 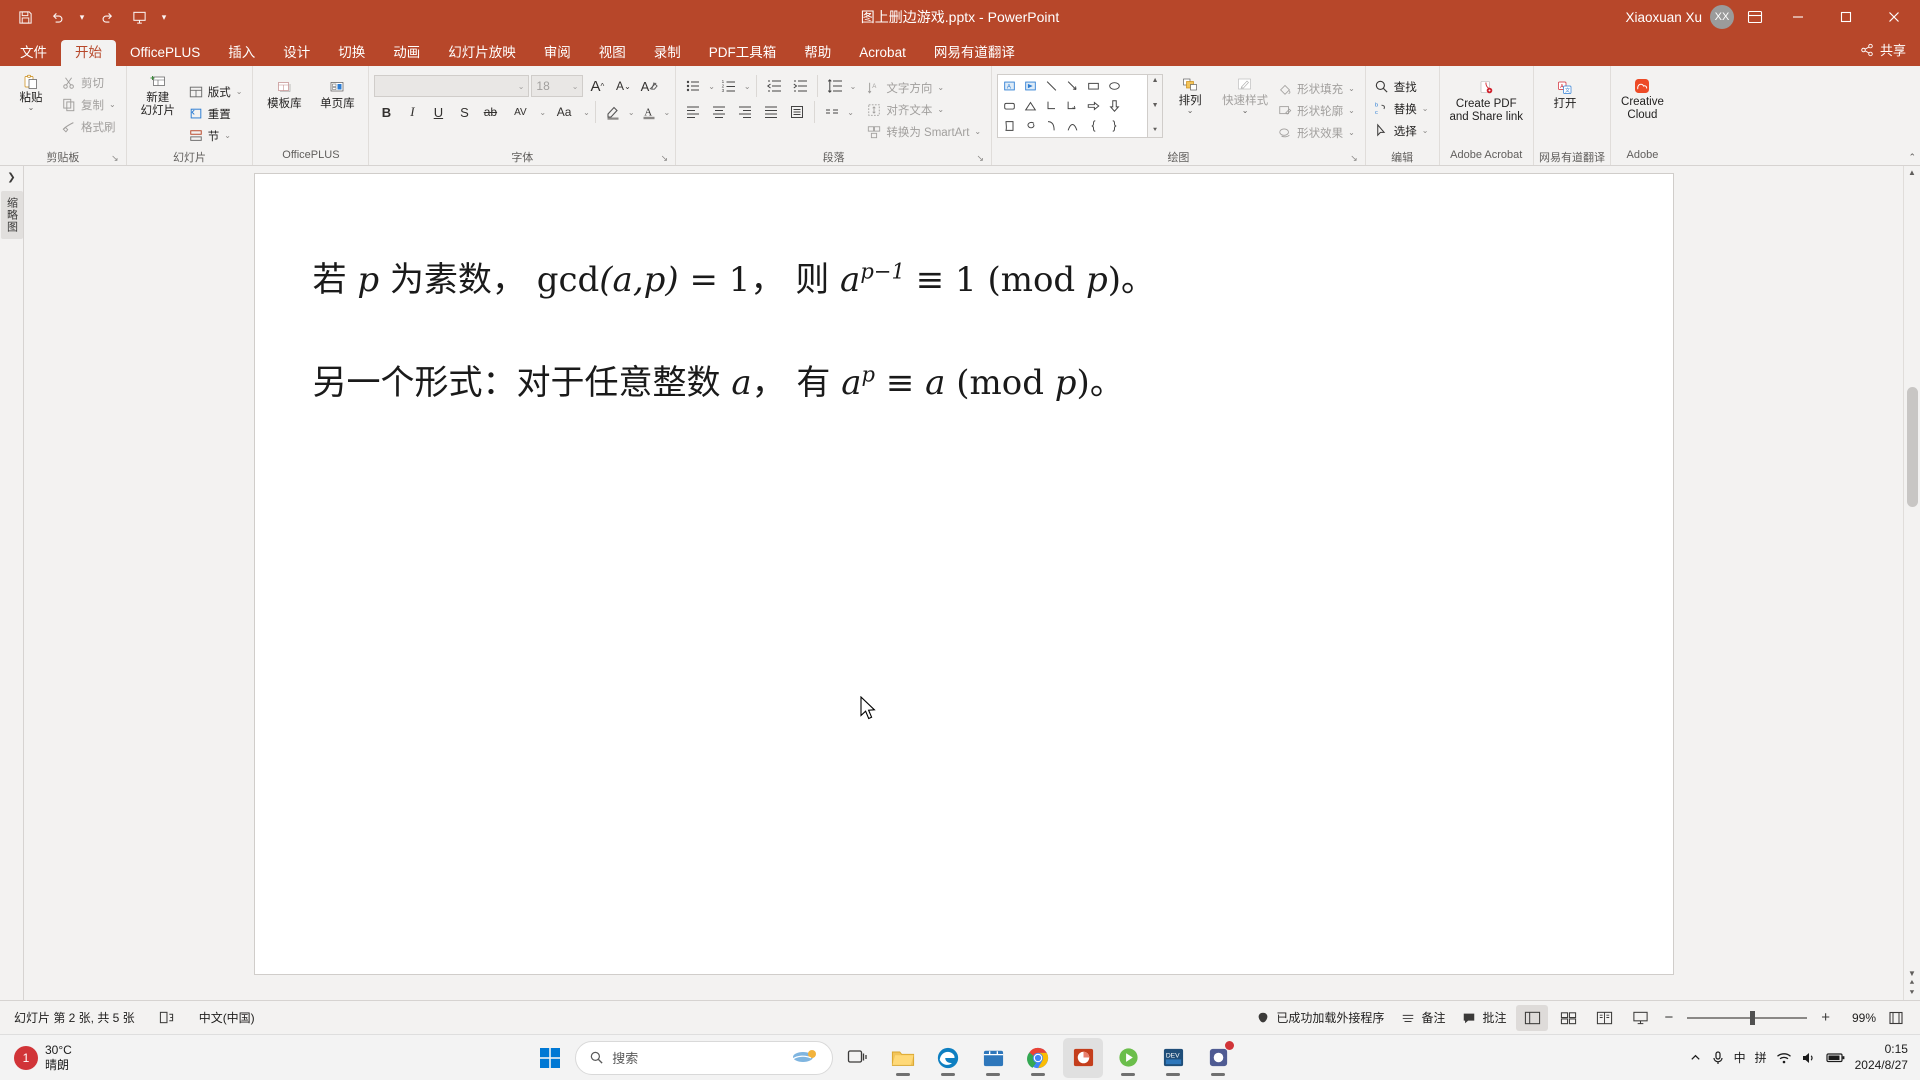 I want to click on battery-icon, so click(x=1835, y=1057).